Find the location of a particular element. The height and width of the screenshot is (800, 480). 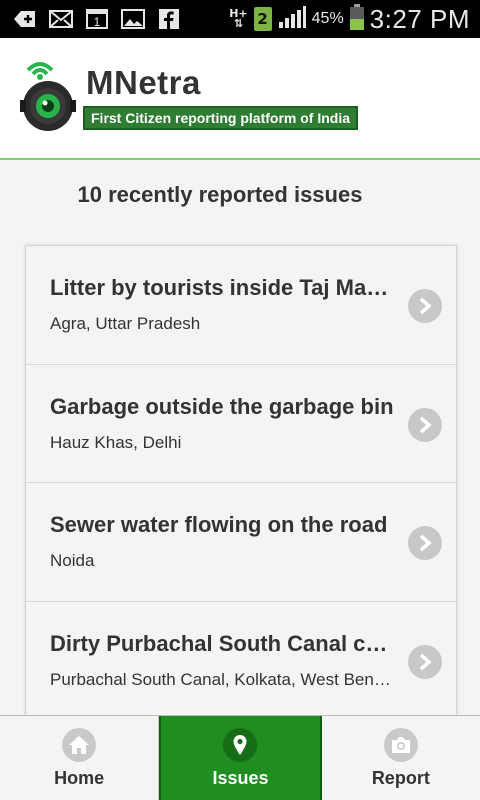

battery-icon is located at coordinates (356, 19).